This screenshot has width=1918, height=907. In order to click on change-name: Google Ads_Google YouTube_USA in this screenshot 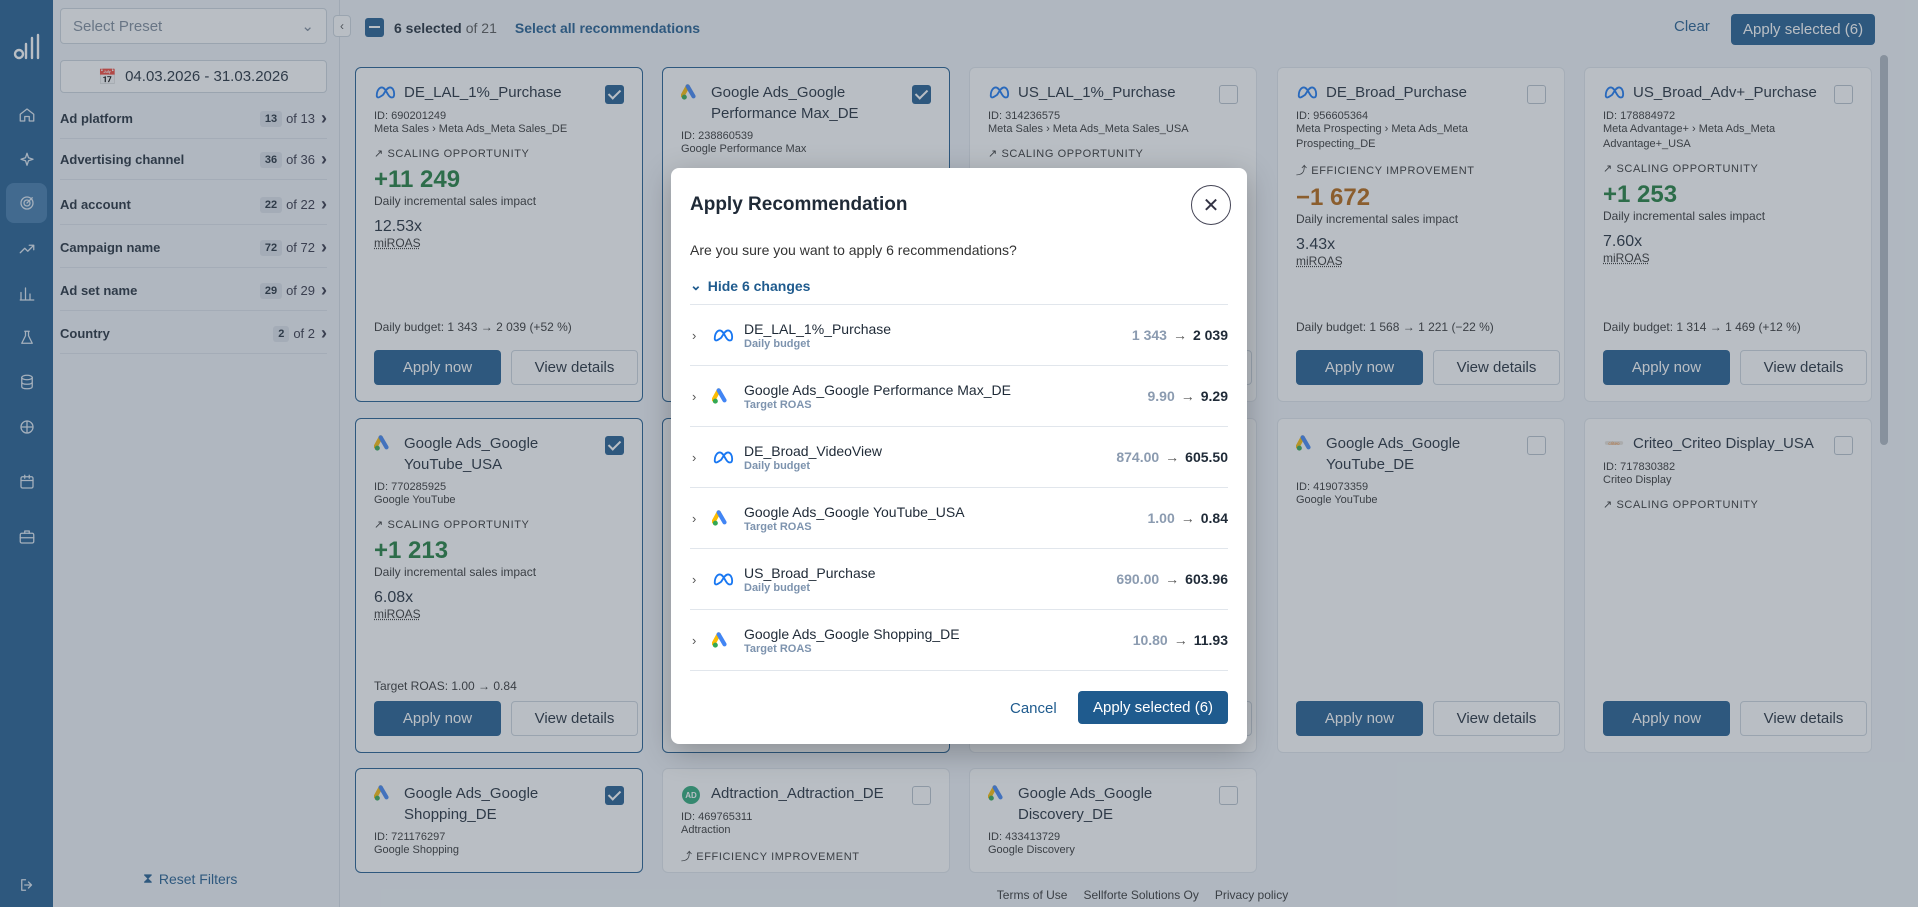, I will do `click(854, 511)`.